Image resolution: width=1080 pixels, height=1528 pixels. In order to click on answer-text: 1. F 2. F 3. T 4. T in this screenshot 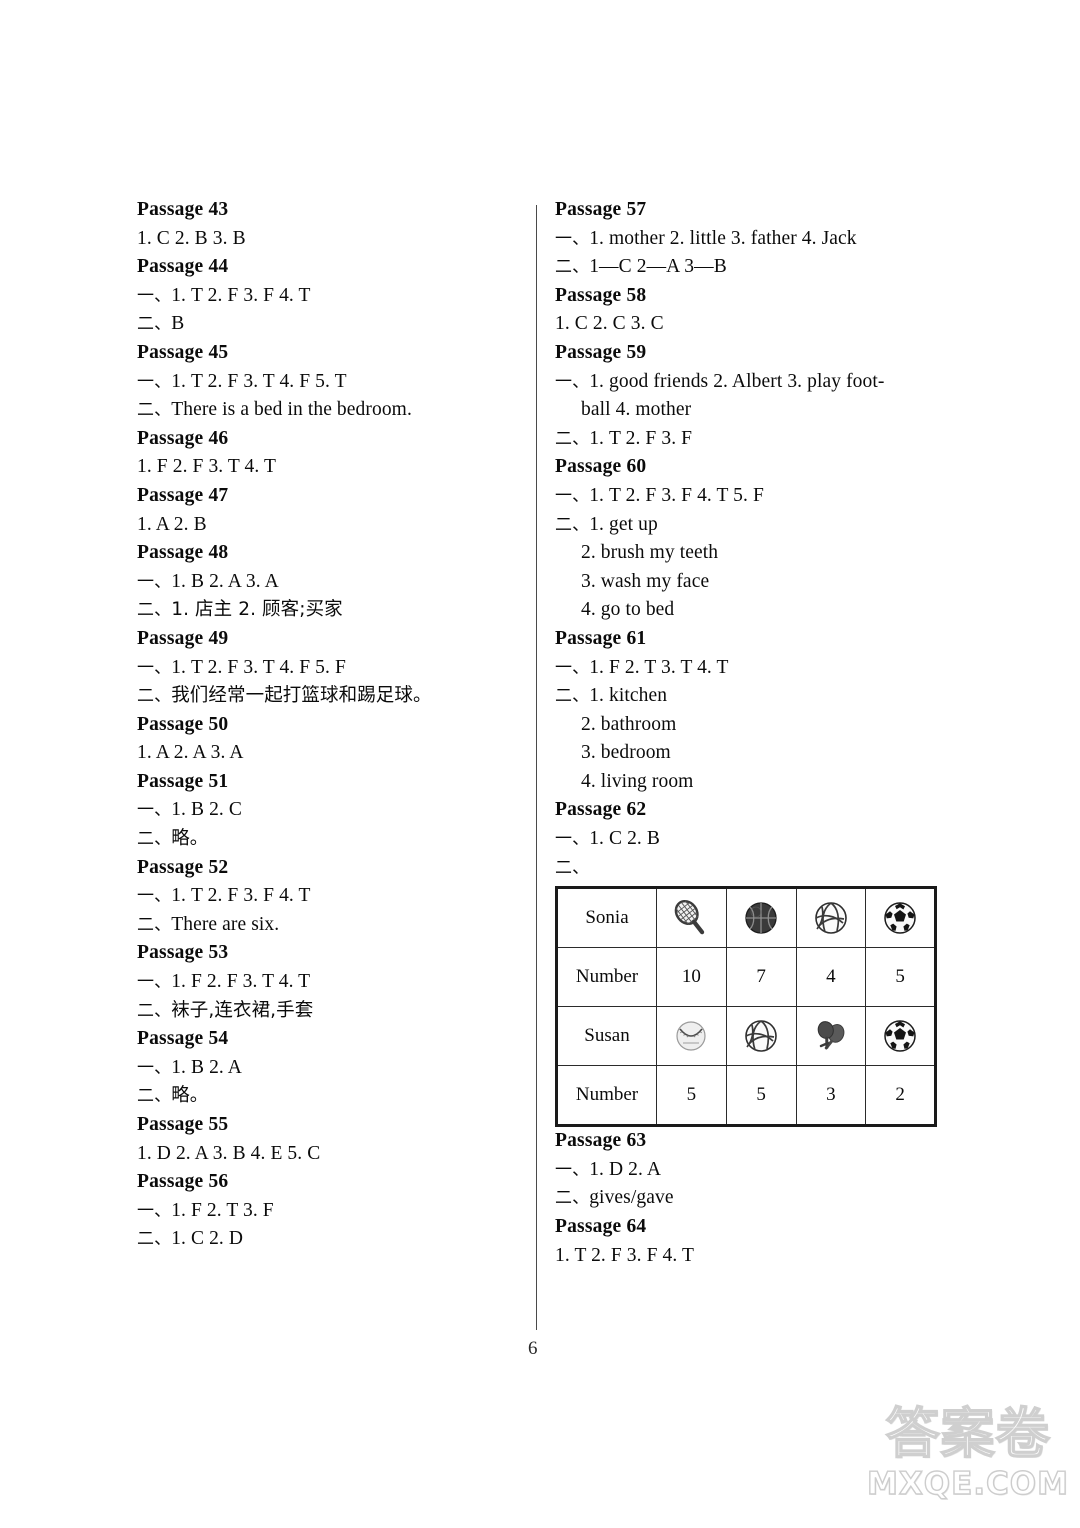, I will do `click(241, 982)`.